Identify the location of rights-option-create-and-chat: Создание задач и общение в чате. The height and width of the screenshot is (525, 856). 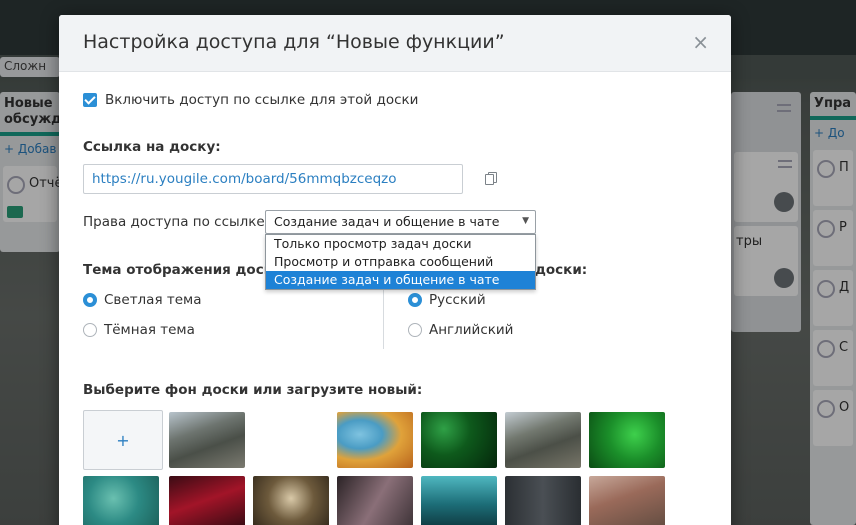
(400, 280).